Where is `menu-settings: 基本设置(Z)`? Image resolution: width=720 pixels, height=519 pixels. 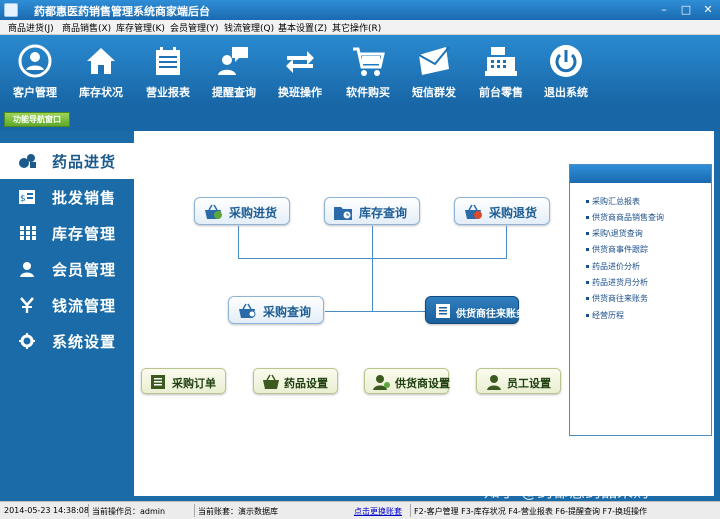
menu-settings: 基本设置(Z) is located at coordinates (302, 27).